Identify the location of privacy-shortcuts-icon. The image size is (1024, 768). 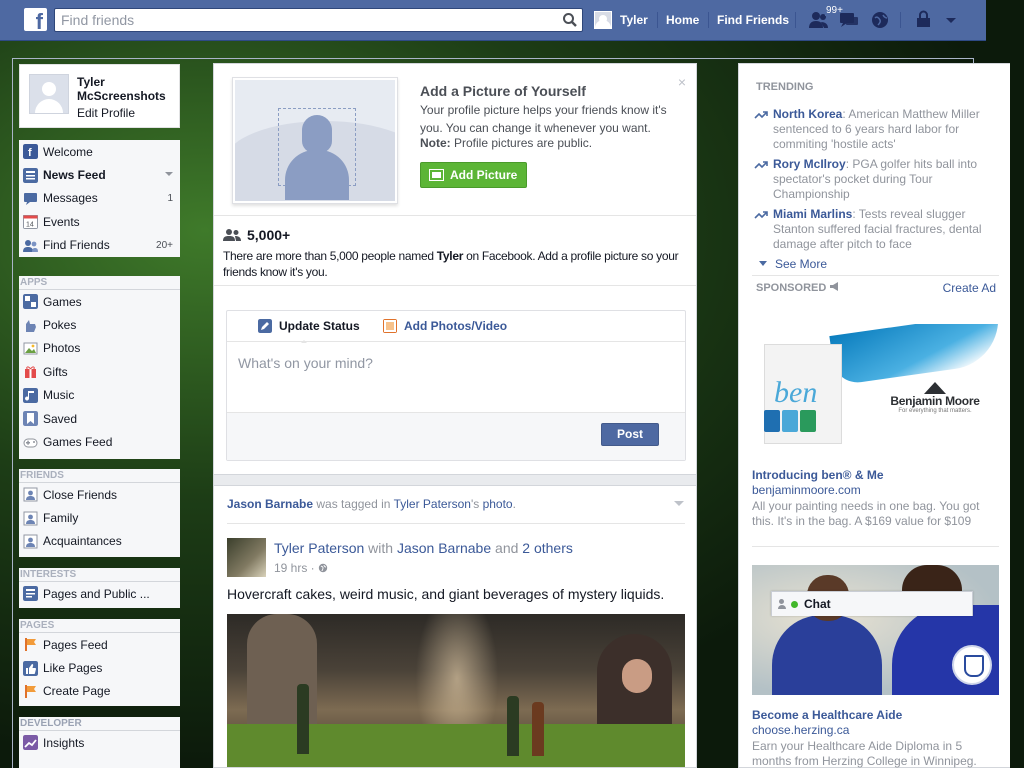
(925, 20).